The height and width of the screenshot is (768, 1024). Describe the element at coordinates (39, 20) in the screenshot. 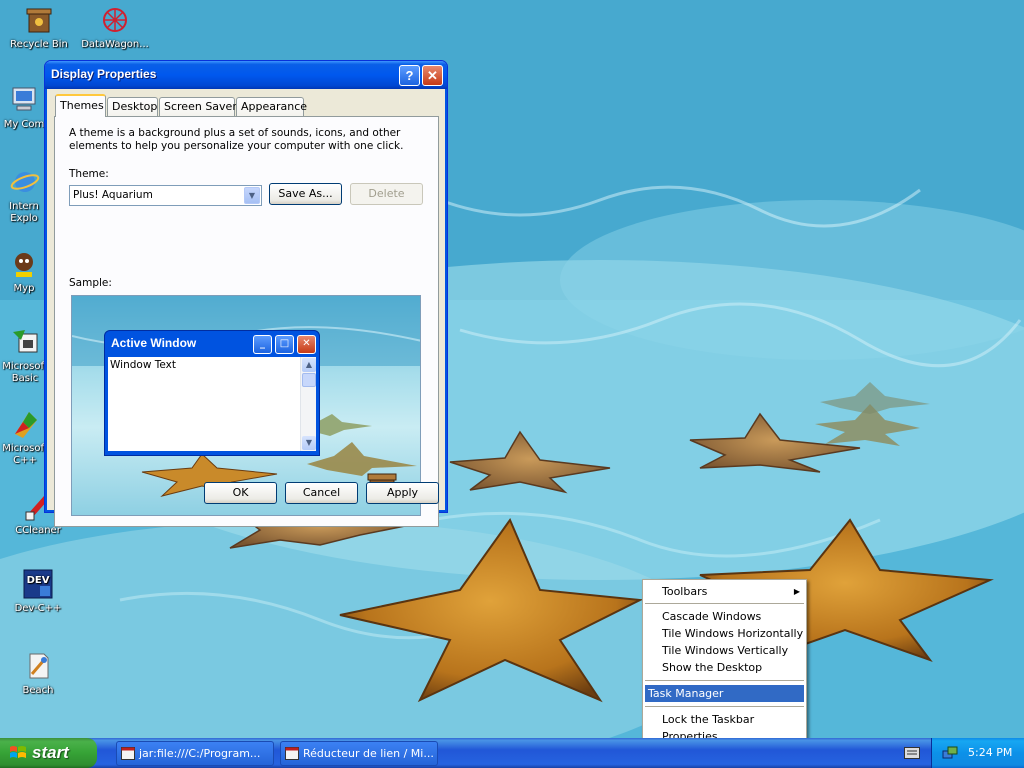

I see `recycle-bin-icon` at that location.